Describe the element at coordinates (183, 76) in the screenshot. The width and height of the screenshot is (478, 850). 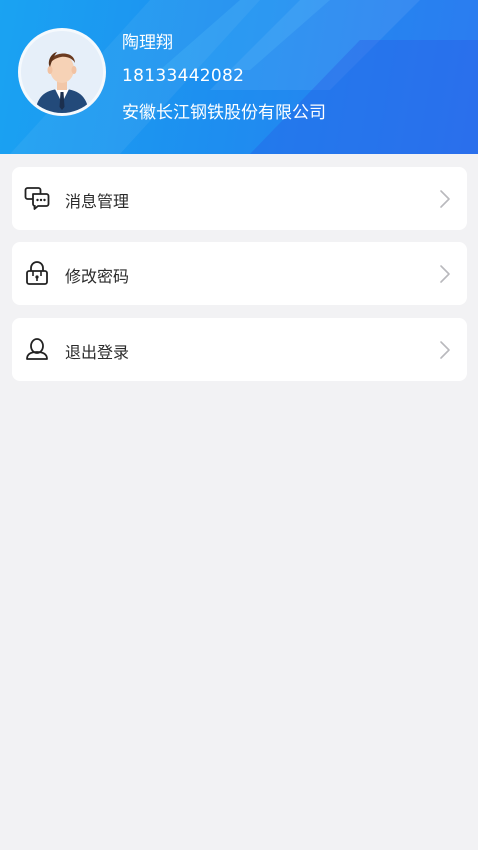
I see `user-phone: 18133442082` at that location.